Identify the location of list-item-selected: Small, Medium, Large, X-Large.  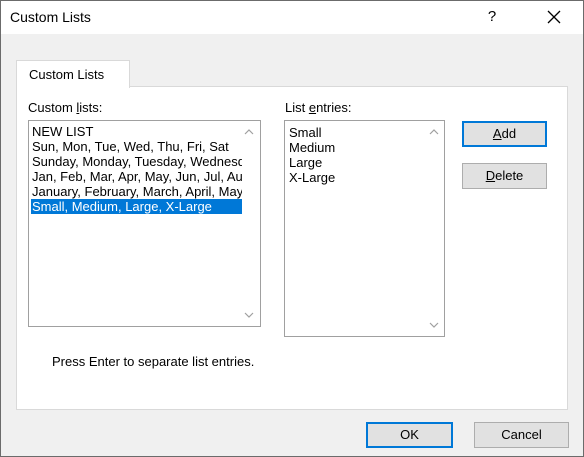
(136, 206).